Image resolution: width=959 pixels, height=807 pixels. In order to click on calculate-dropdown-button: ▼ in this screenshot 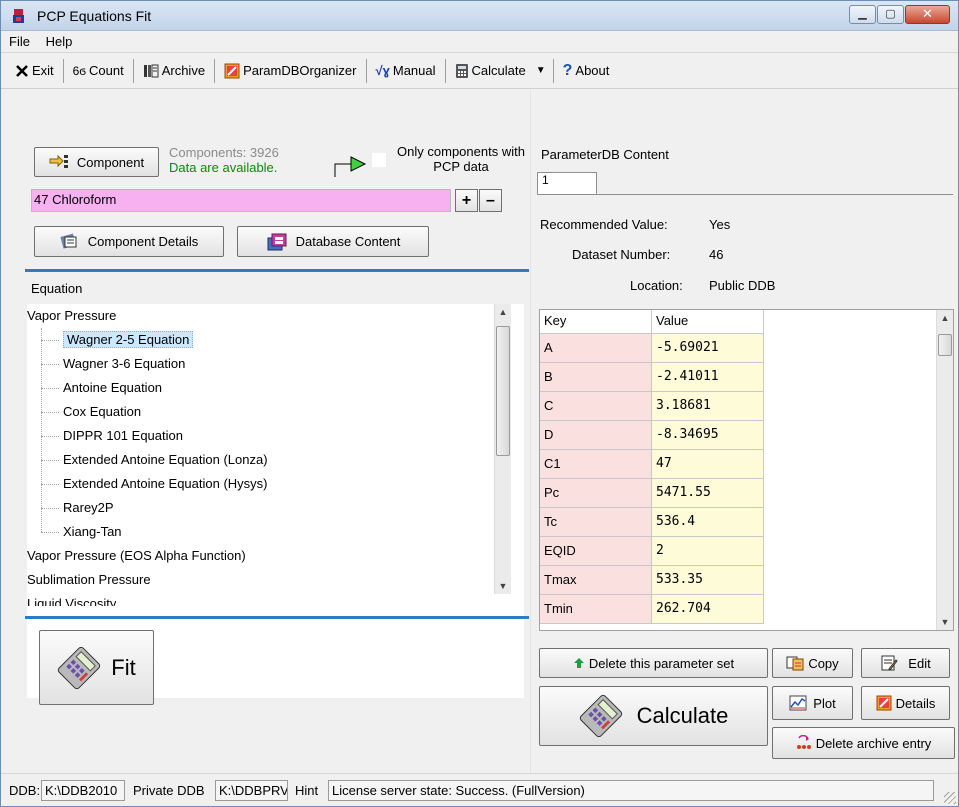, I will do `click(541, 71)`.